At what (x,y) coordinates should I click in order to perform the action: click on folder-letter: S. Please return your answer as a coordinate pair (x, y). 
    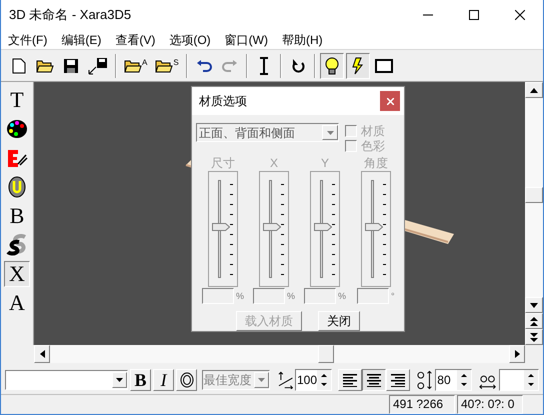
    Looking at the image, I should click on (176, 62).